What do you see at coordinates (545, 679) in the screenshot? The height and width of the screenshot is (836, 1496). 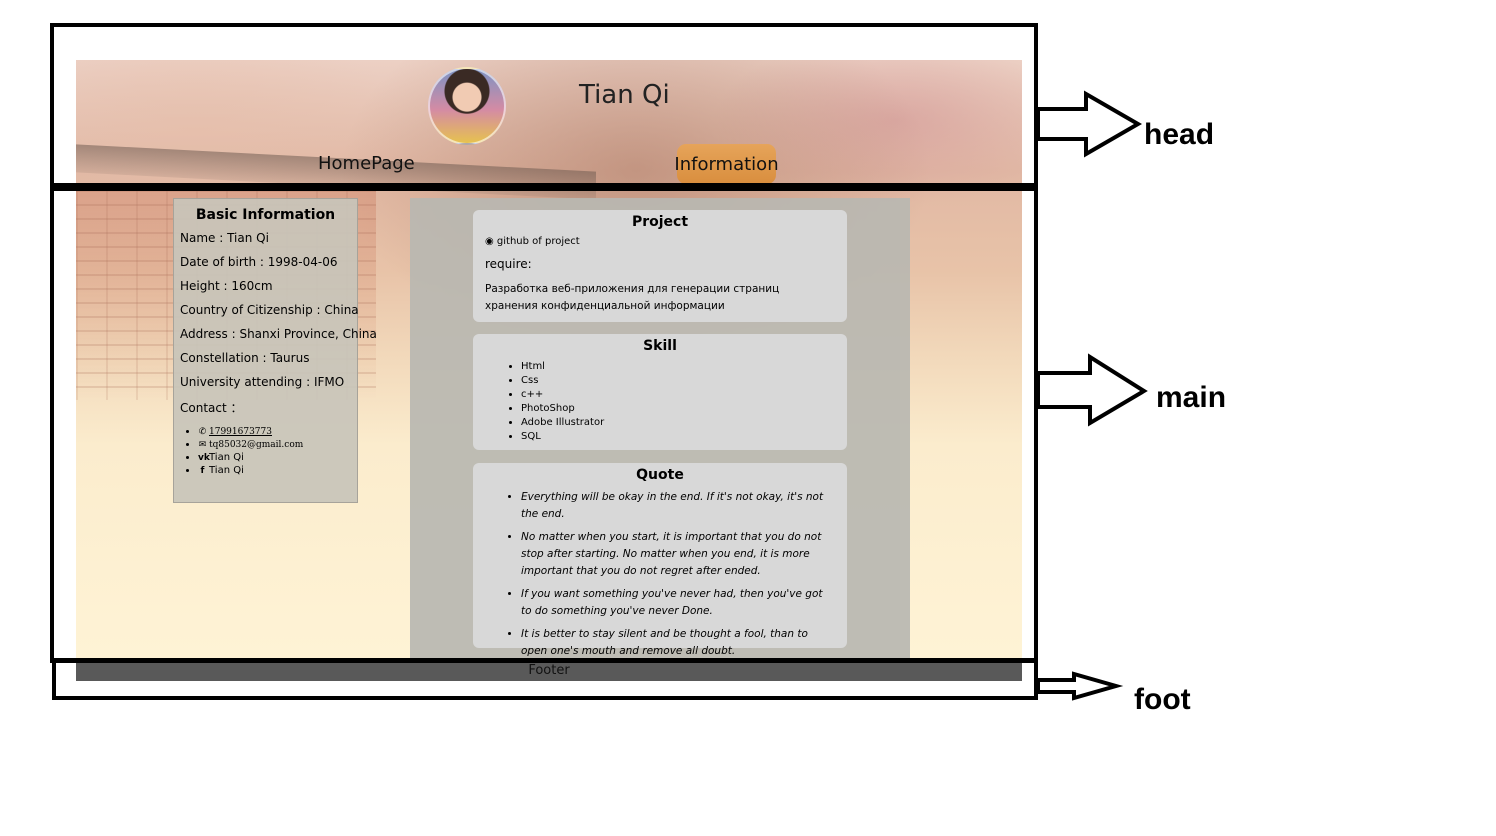 I see `foot-region-box` at bounding box center [545, 679].